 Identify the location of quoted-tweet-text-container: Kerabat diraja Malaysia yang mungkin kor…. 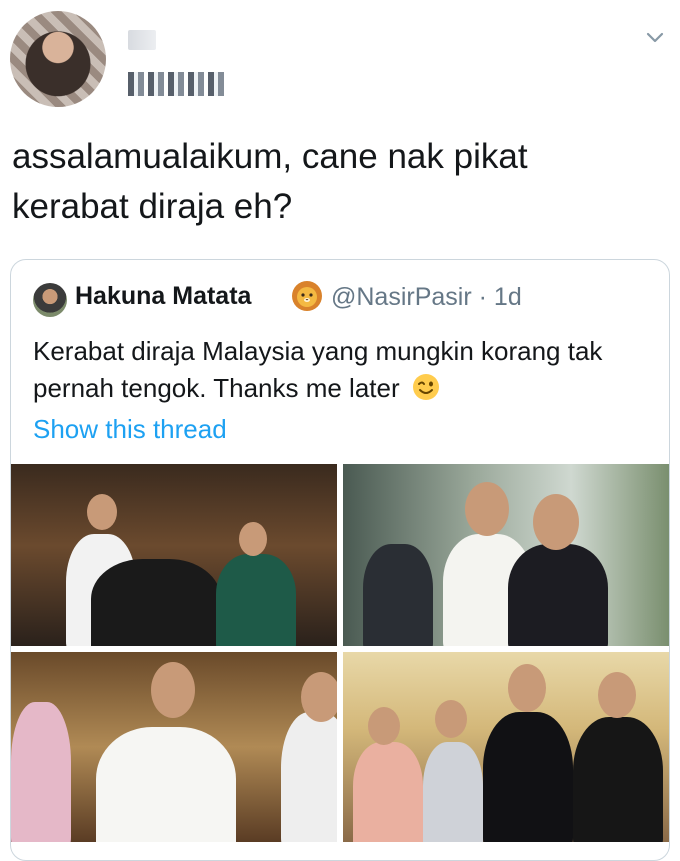
(343, 370).